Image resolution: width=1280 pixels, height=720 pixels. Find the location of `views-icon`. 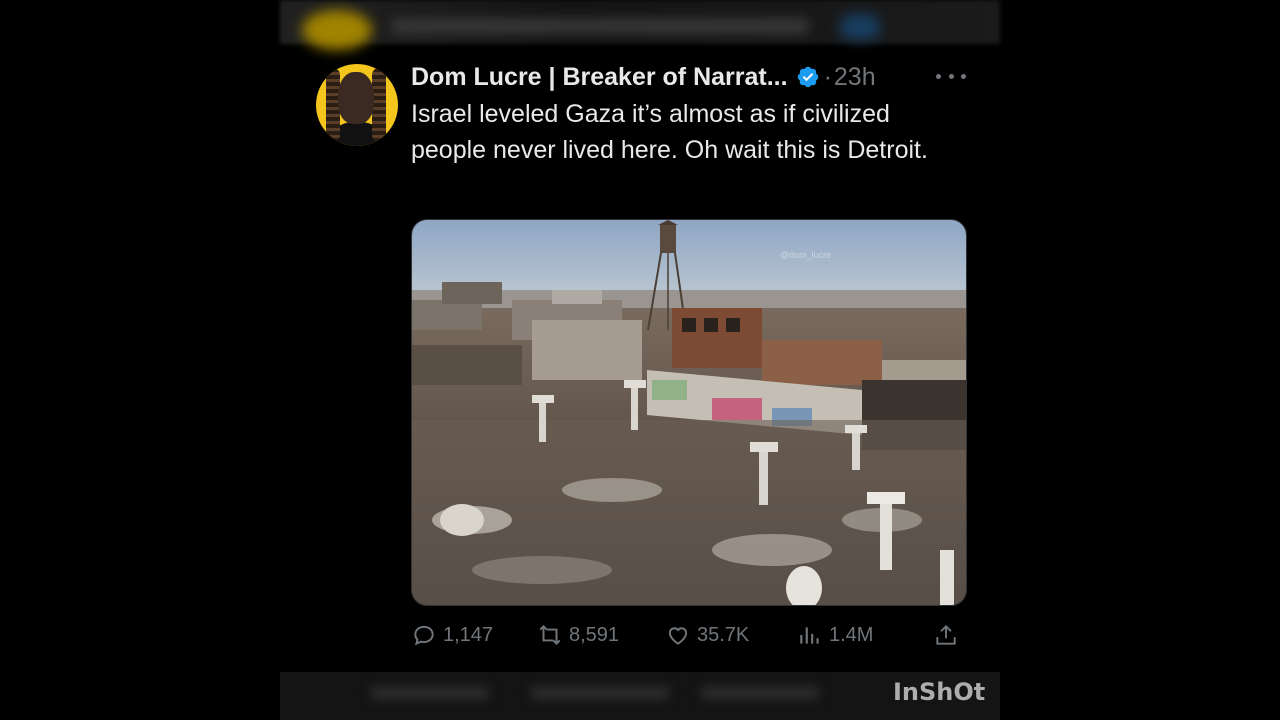

views-icon is located at coordinates (809, 635).